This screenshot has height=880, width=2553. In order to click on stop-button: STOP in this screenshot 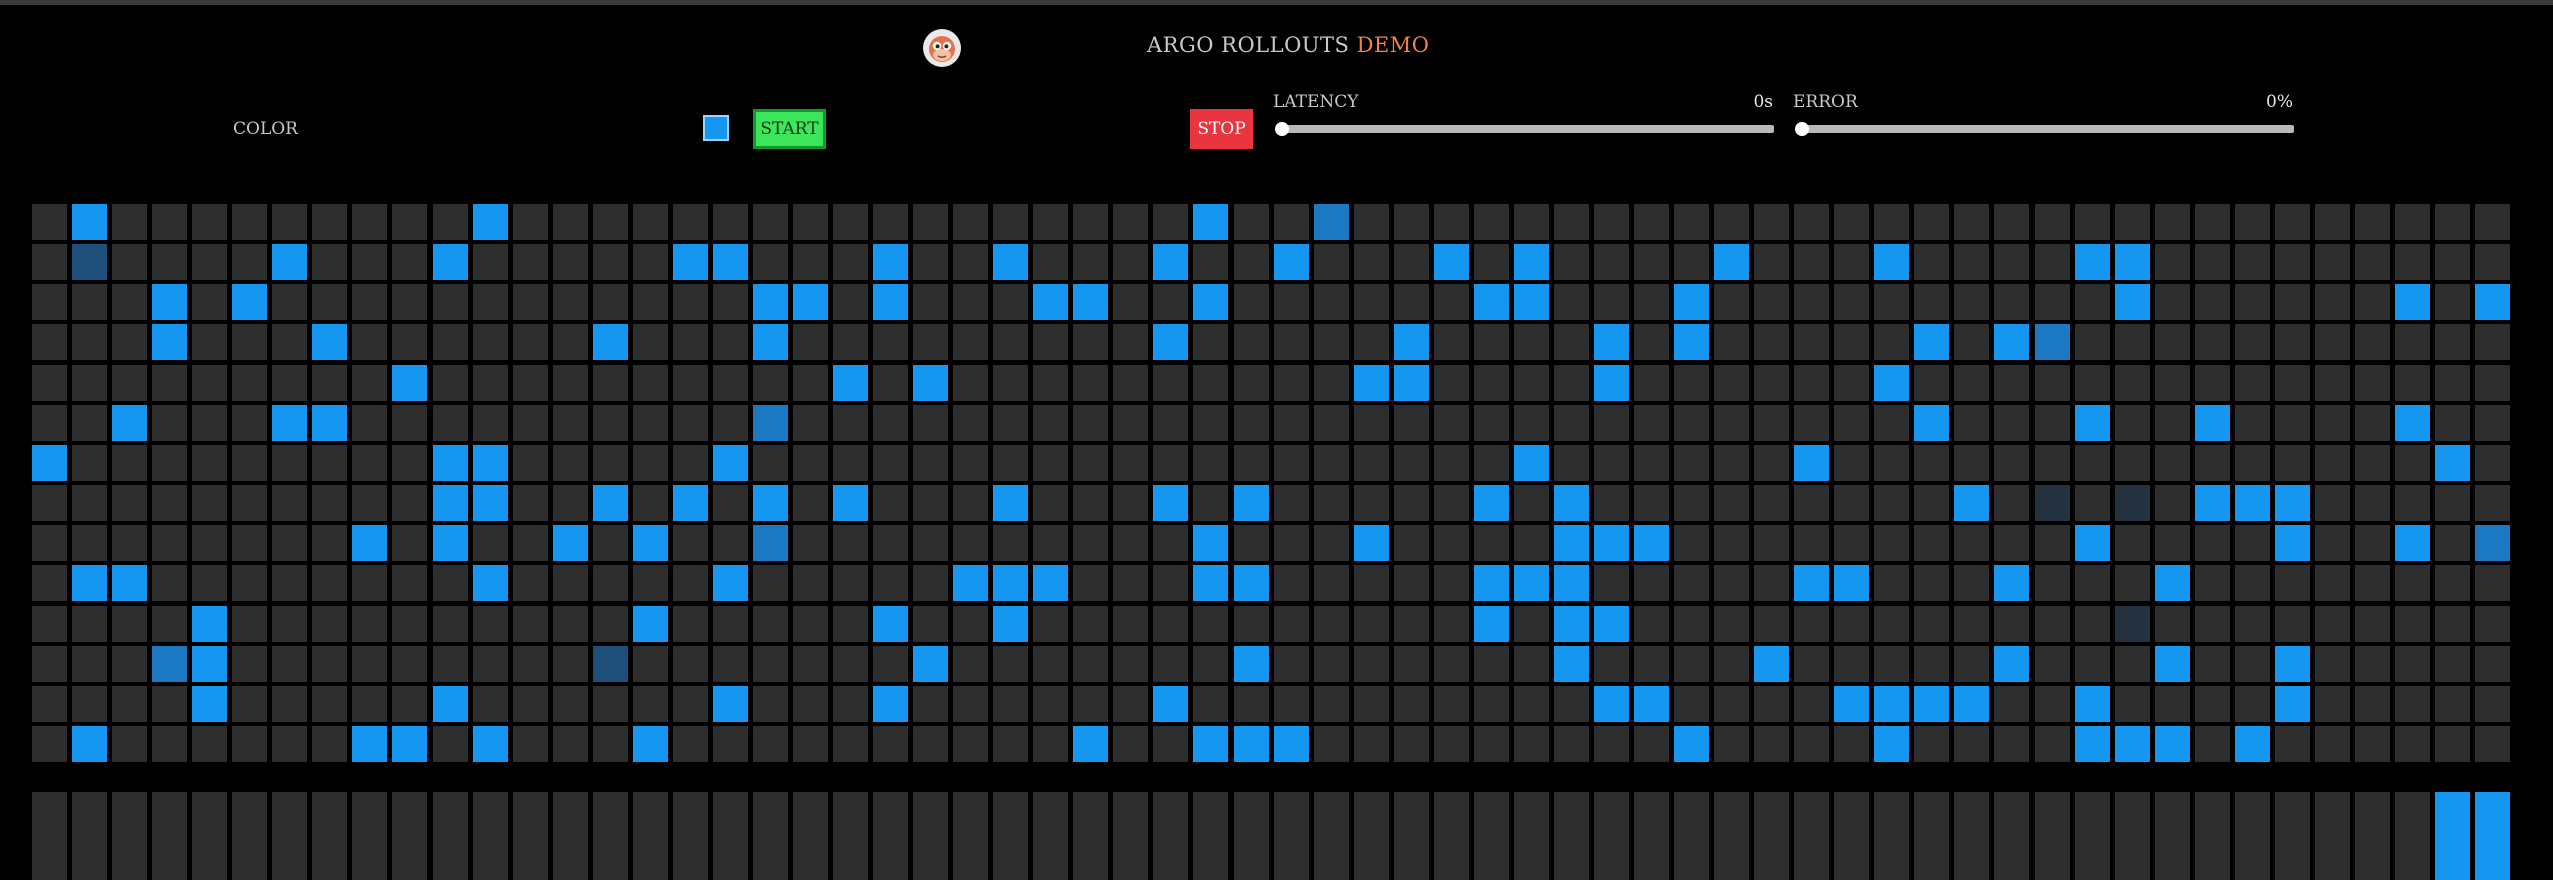, I will do `click(1221, 129)`.